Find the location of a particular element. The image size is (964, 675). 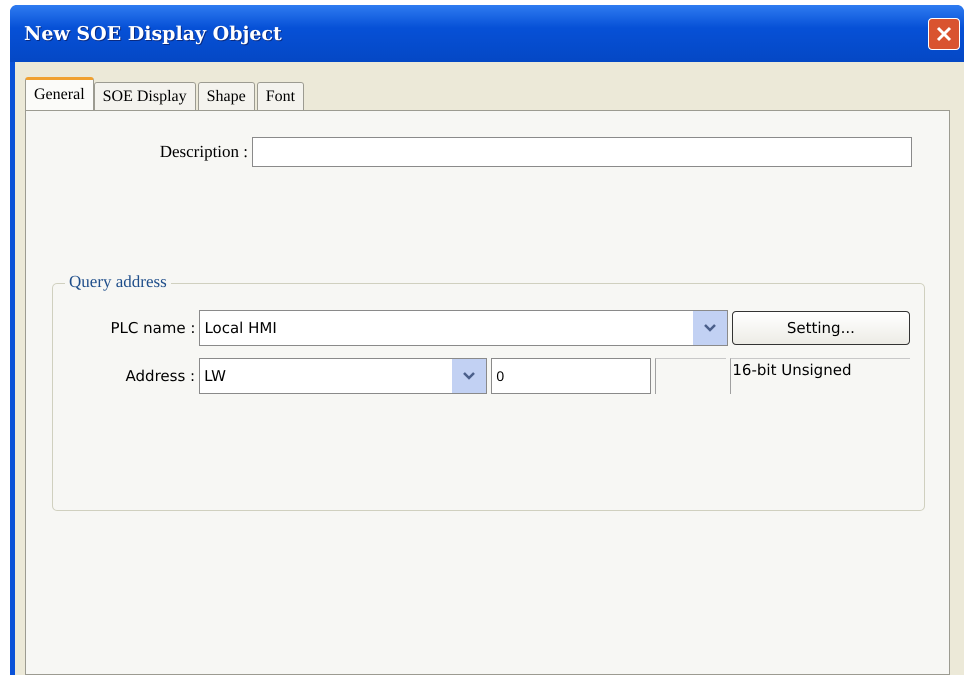

address-label: Address : is located at coordinates (160, 376).